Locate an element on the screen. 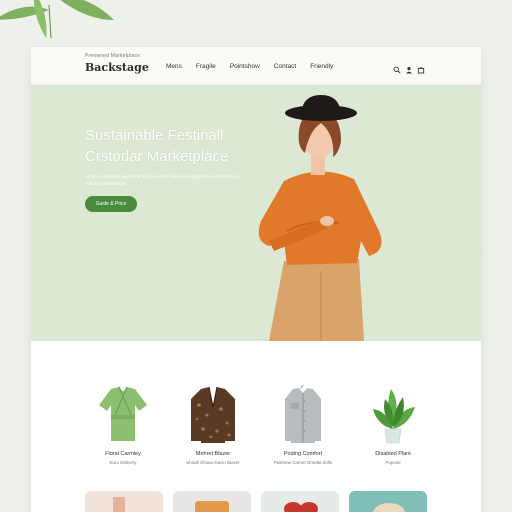 The width and height of the screenshot is (512, 512). product-card: Mehret Blazer Shrids Shuau Dacio Blazer is located at coordinates (213, 425).